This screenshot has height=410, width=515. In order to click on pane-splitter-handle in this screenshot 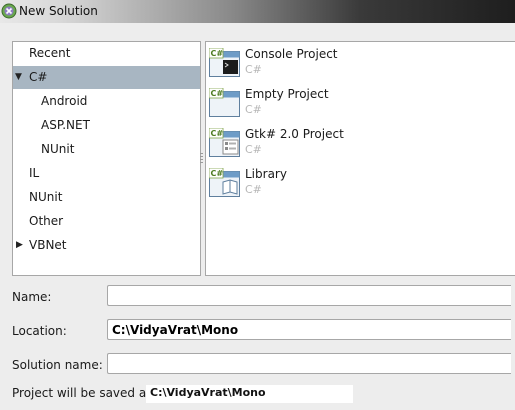, I will do `click(201, 158)`.